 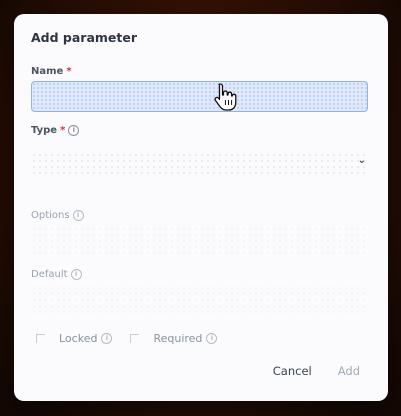 What do you see at coordinates (74, 130) in the screenshot?
I see `type-info-icon: i` at bounding box center [74, 130].